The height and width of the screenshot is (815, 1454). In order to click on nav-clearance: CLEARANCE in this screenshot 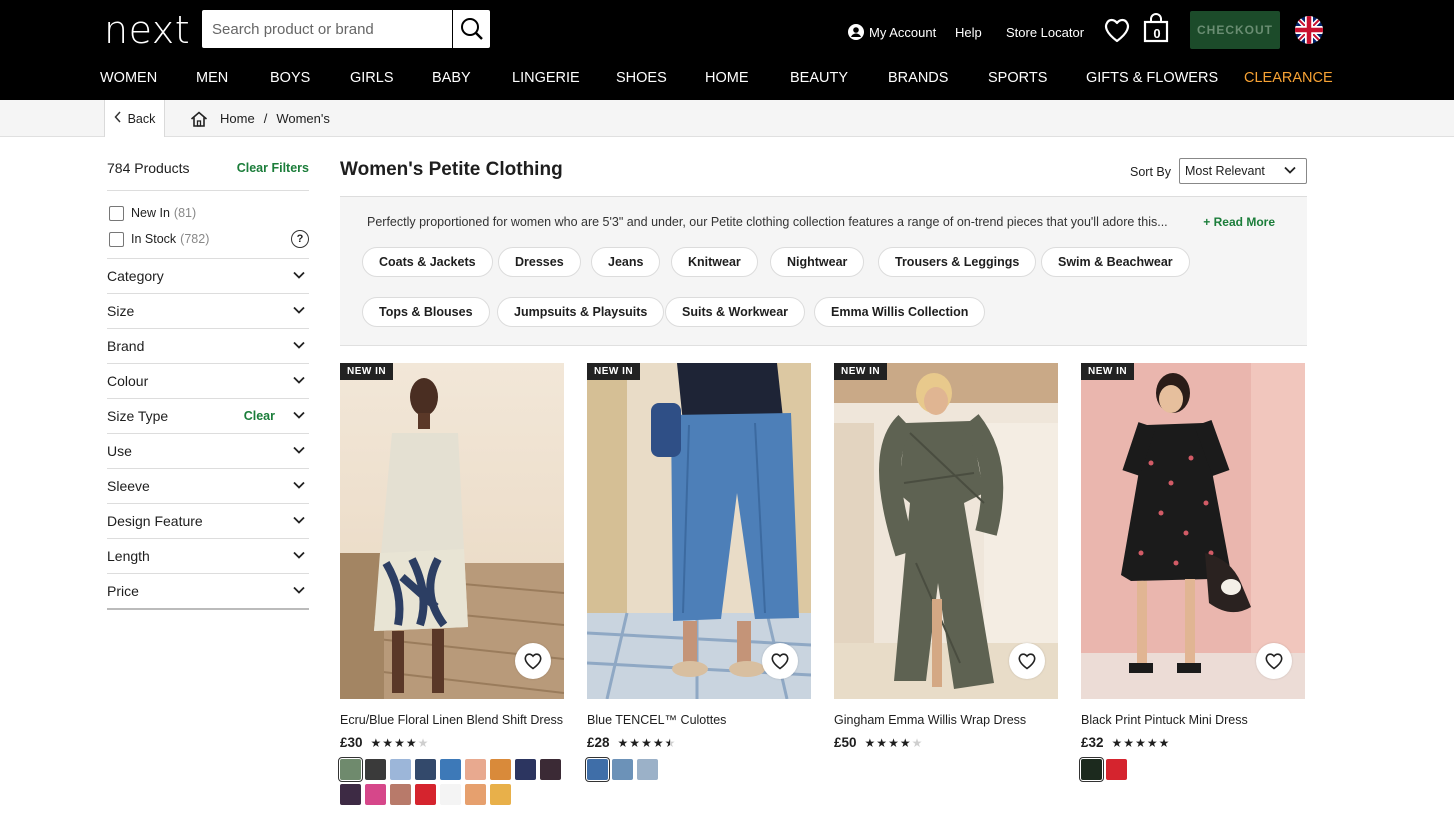, I will do `click(1288, 78)`.